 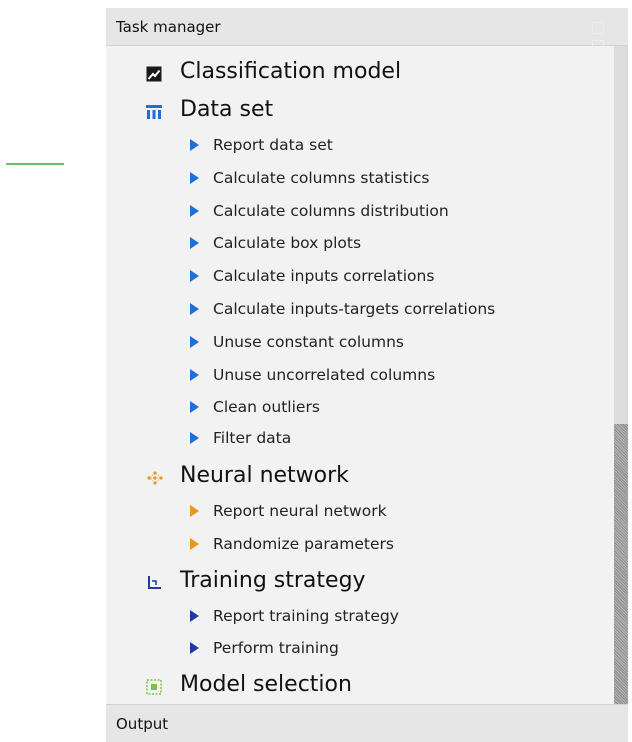 I want to click on scrollbar-thumb, so click(x=621, y=564).